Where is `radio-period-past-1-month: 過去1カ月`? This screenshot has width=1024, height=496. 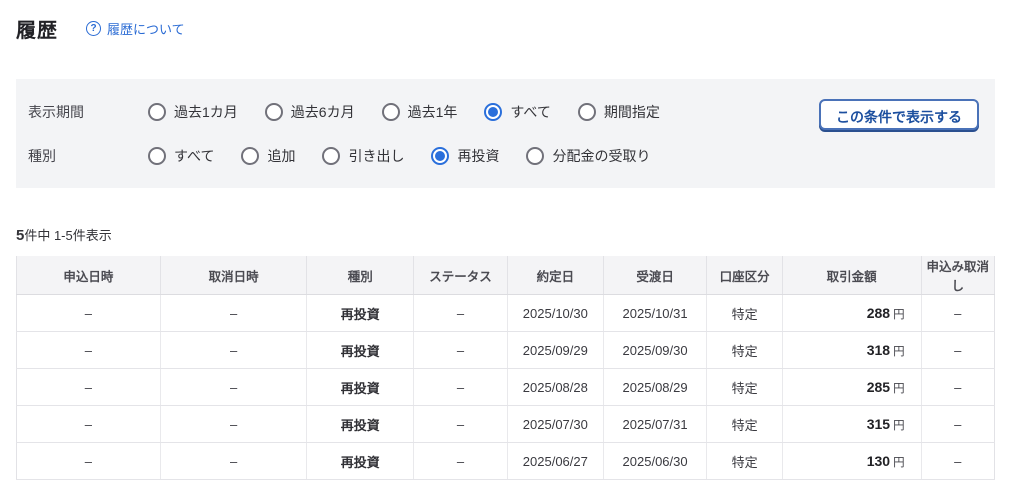
radio-period-past-1-month: 過去1カ月 is located at coordinates (193, 112).